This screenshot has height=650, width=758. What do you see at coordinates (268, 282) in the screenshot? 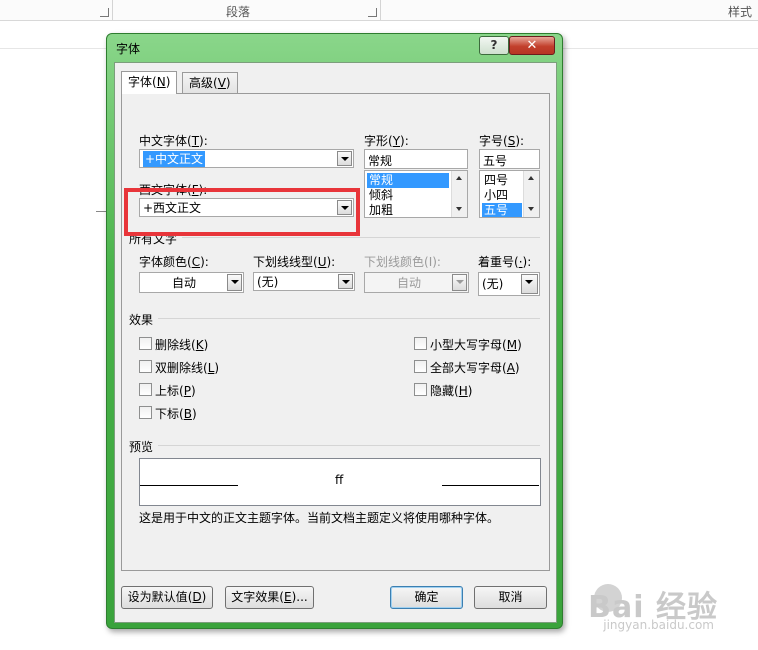
I see `underline-style-value: (无)` at bounding box center [268, 282].